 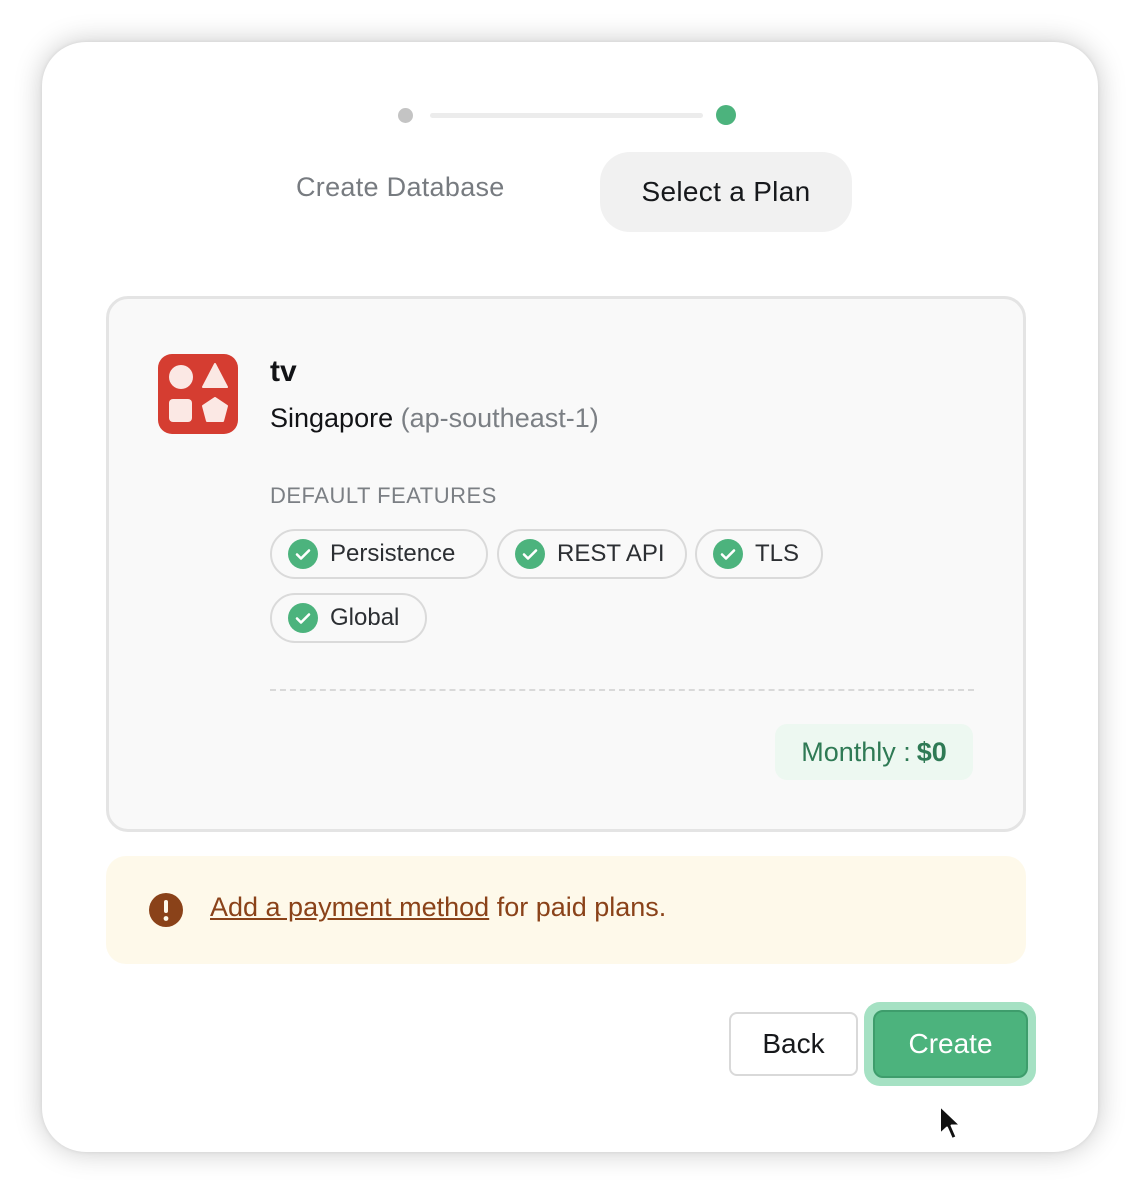 I want to click on feature-pill-persistence: Persistence, so click(x=379, y=554).